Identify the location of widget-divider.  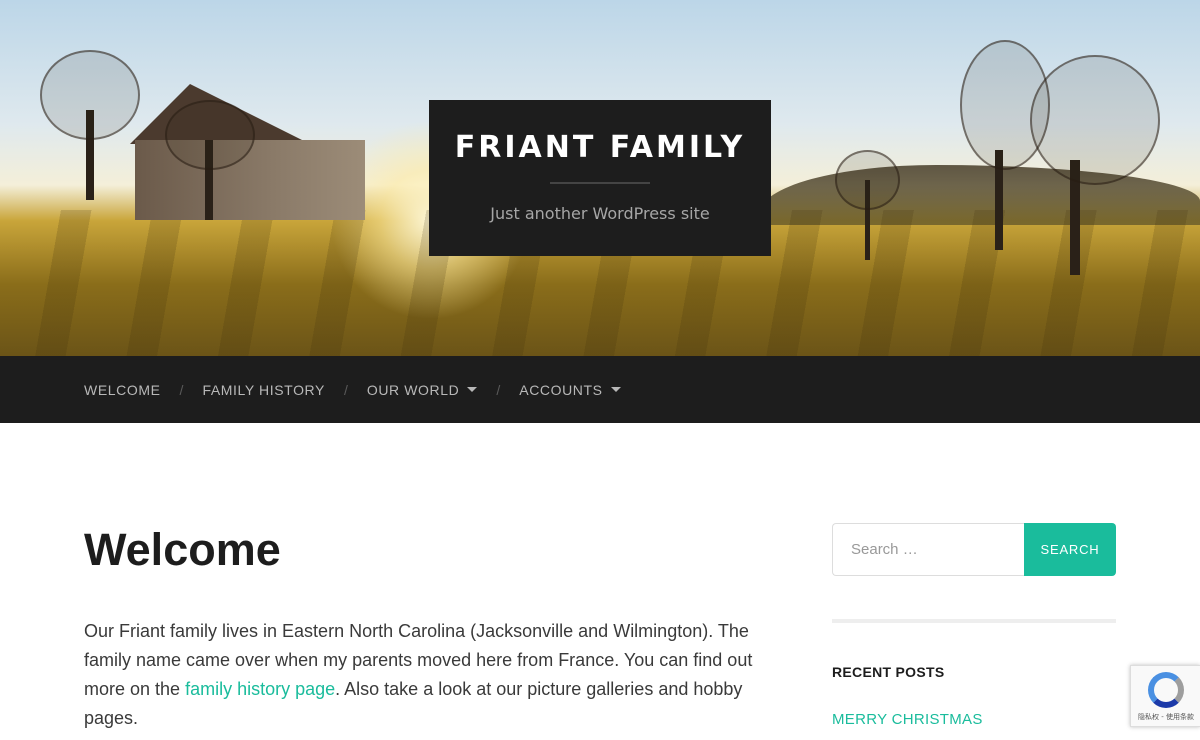
(974, 621).